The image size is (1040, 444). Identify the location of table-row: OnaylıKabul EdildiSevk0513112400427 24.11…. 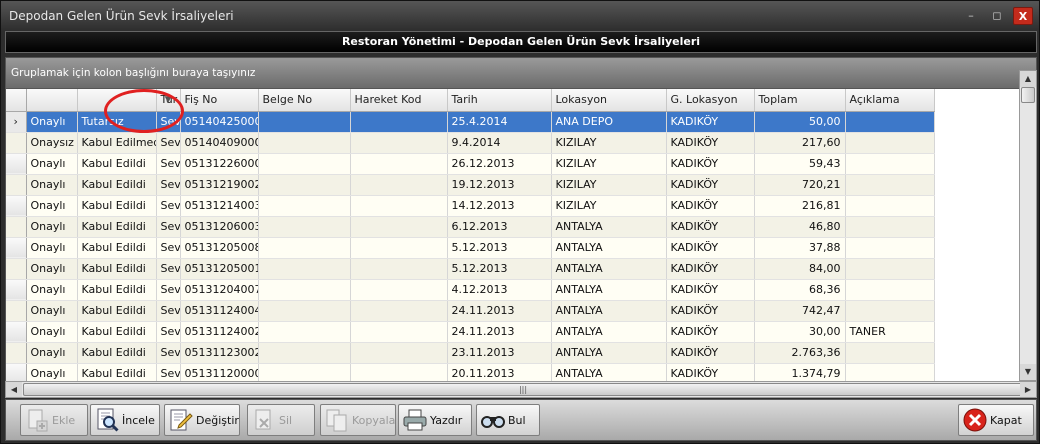
(512, 311).